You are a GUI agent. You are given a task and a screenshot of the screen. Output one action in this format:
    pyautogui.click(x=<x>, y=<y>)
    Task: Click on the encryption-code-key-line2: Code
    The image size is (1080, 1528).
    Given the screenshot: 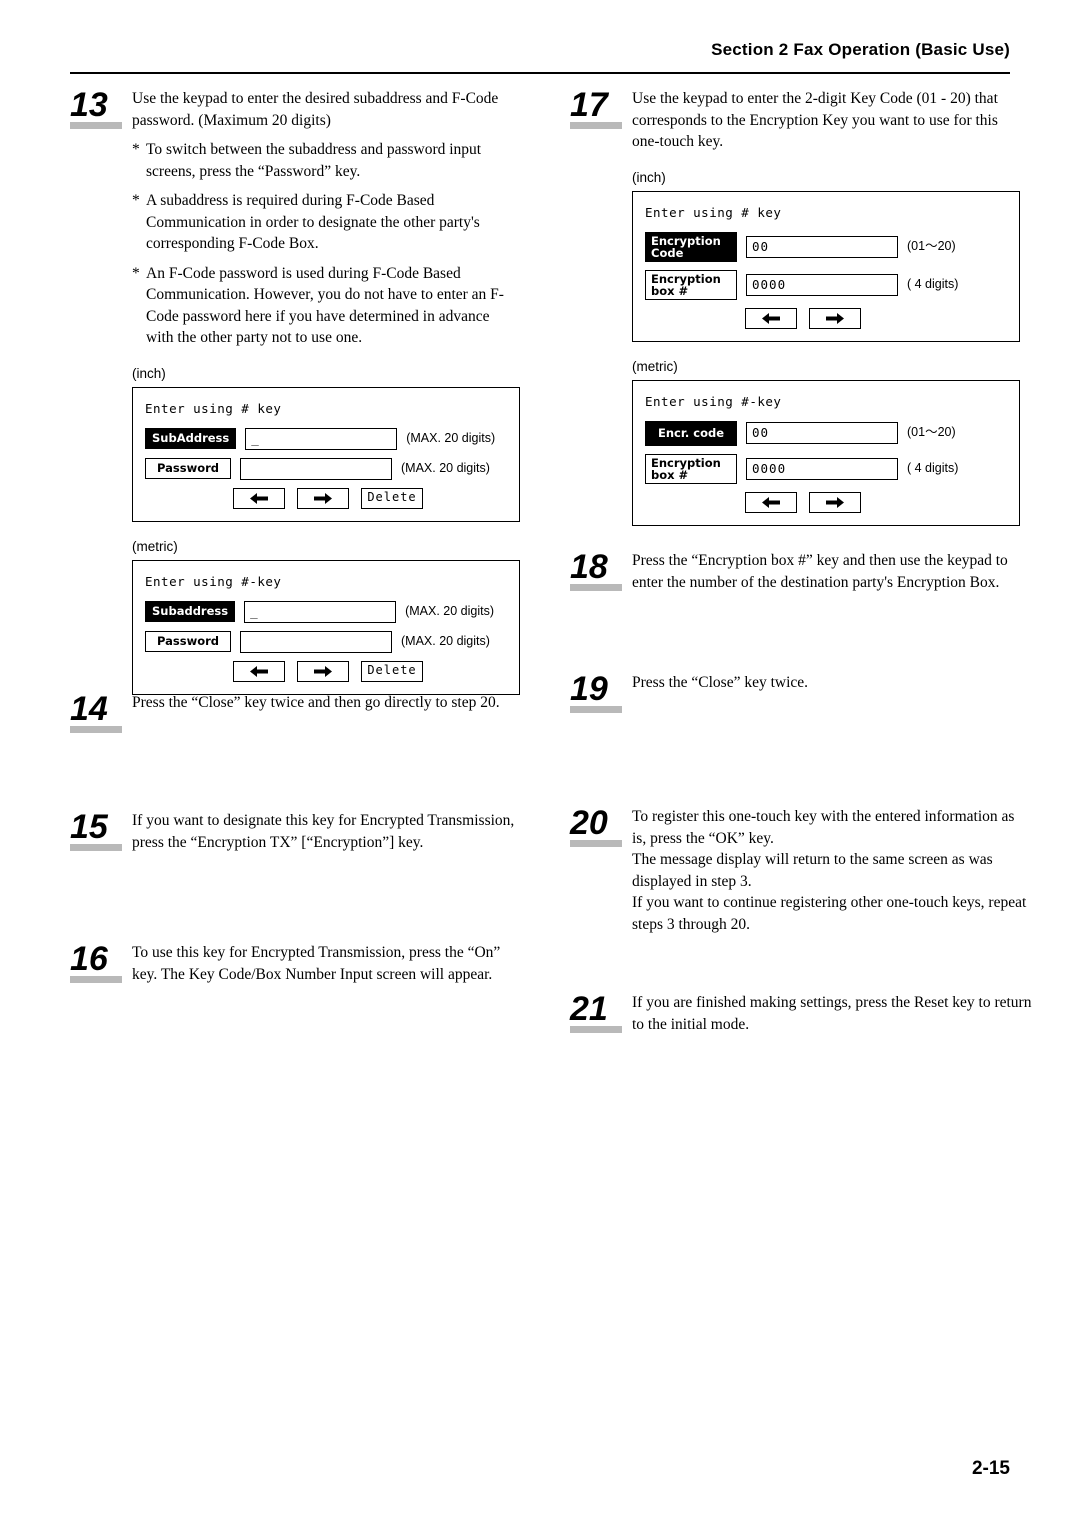 What is the action you would take?
    pyautogui.click(x=667, y=252)
    